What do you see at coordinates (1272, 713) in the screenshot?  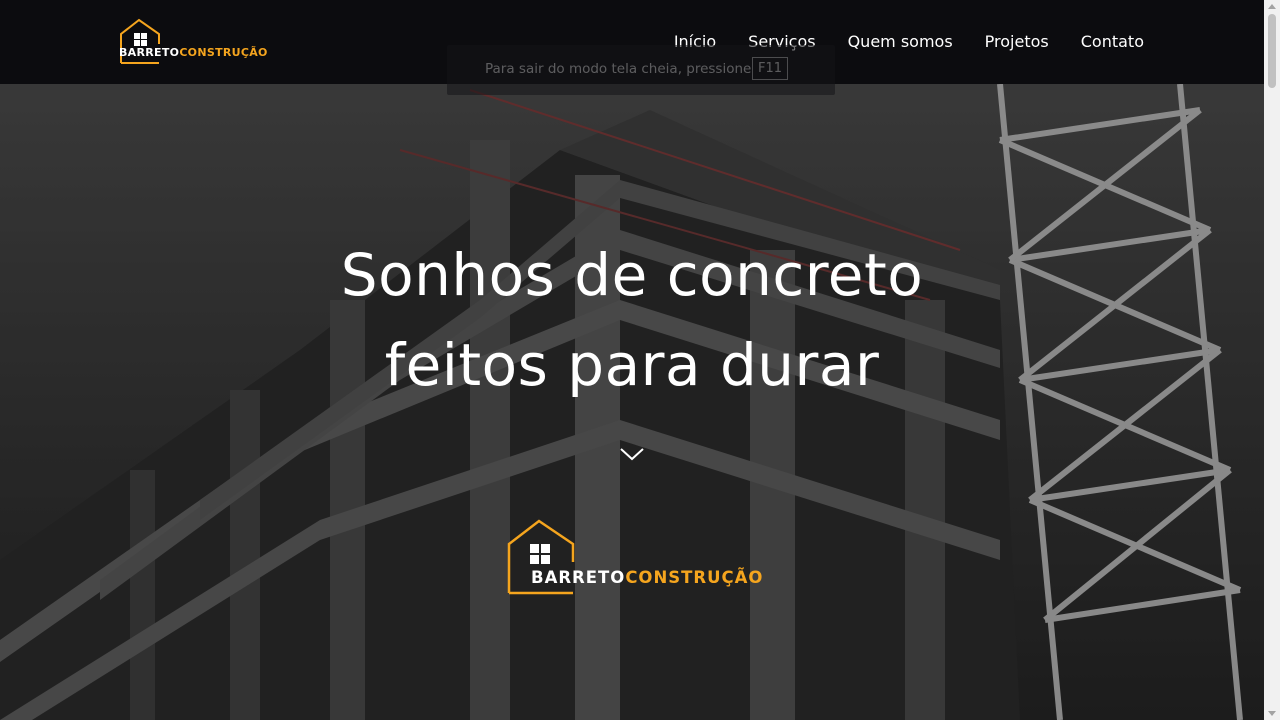 I see `scroll-down-icon` at bounding box center [1272, 713].